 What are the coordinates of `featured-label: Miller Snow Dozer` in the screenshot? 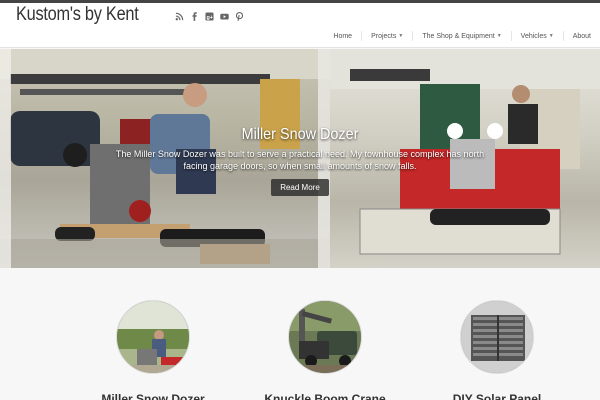 It's located at (152, 396).